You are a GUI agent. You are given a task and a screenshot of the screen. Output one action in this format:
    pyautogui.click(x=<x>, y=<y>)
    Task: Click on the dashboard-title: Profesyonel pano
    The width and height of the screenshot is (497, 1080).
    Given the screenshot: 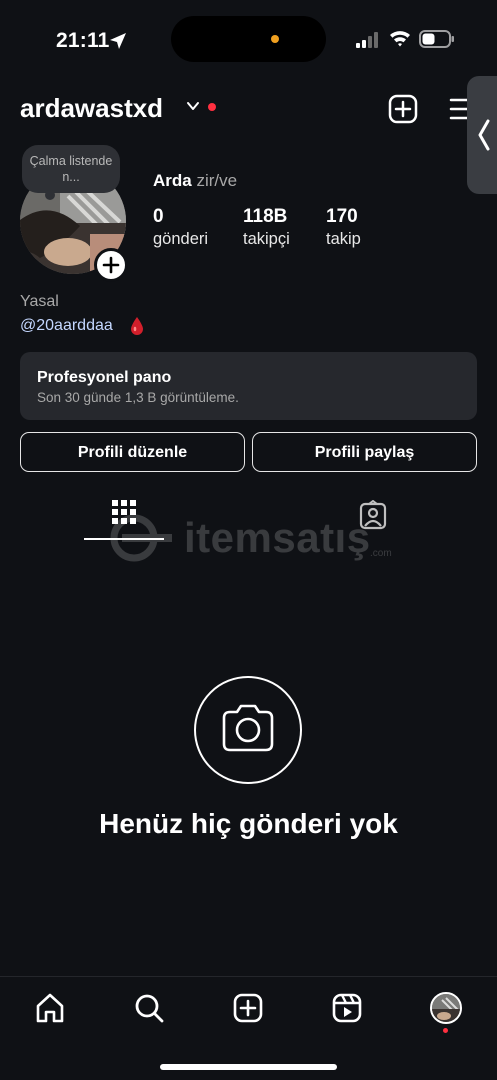 What is the action you would take?
    pyautogui.click(x=104, y=377)
    